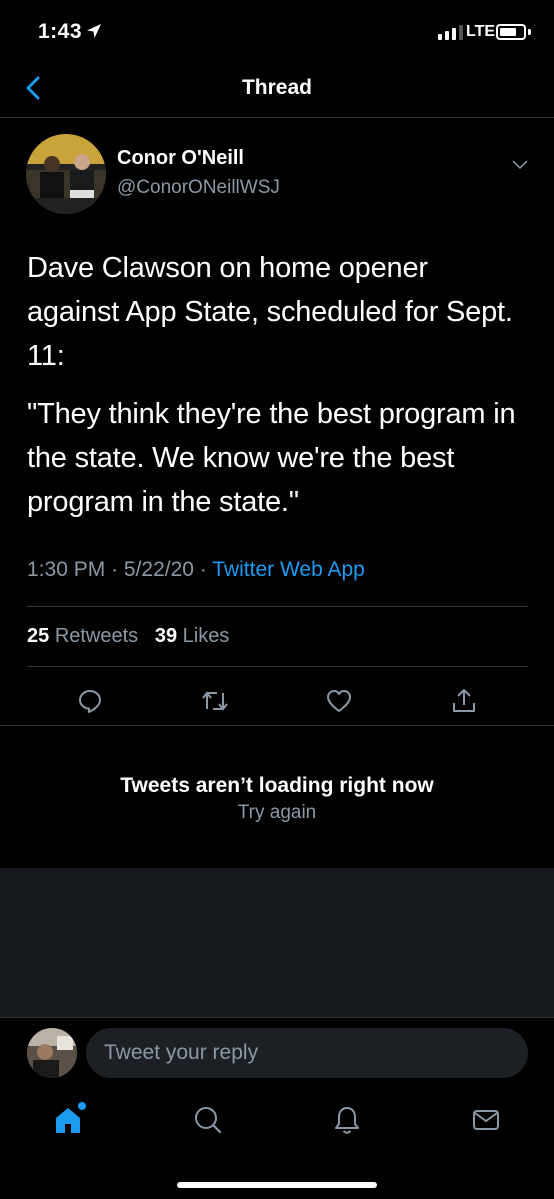 This screenshot has width=554, height=1199. I want to click on reply-input, so click(307, 1053).